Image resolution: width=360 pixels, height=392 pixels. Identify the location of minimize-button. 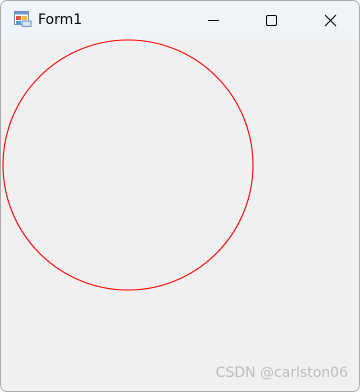
(213, 20).